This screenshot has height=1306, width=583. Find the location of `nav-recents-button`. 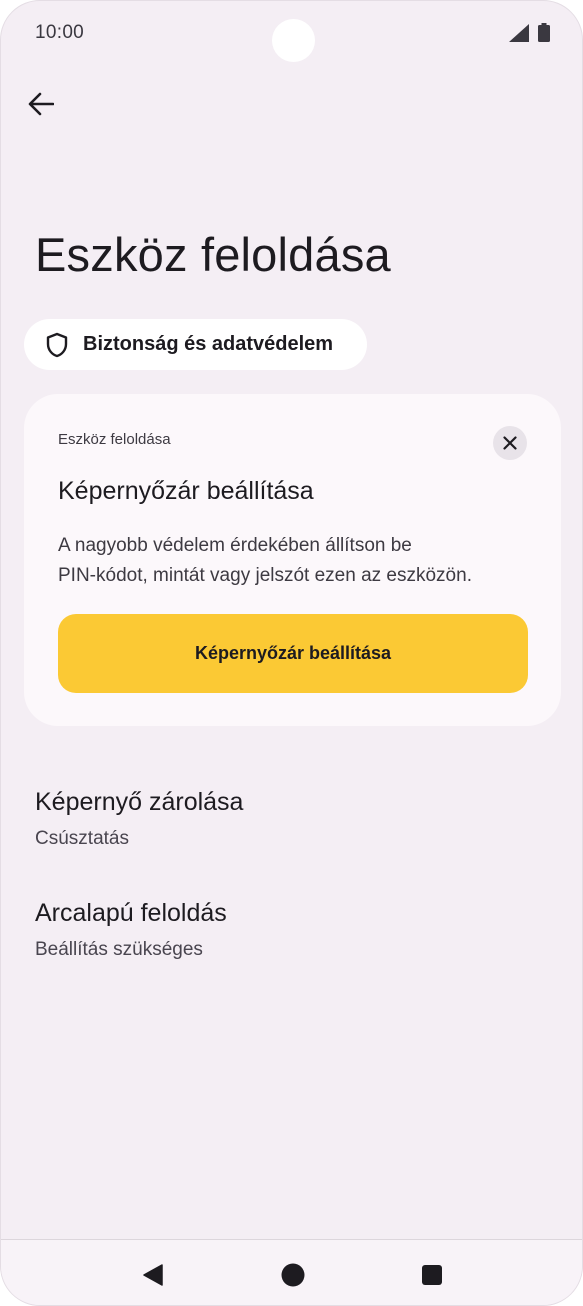

nav-recents-button is located at coordinates (432, 1275).